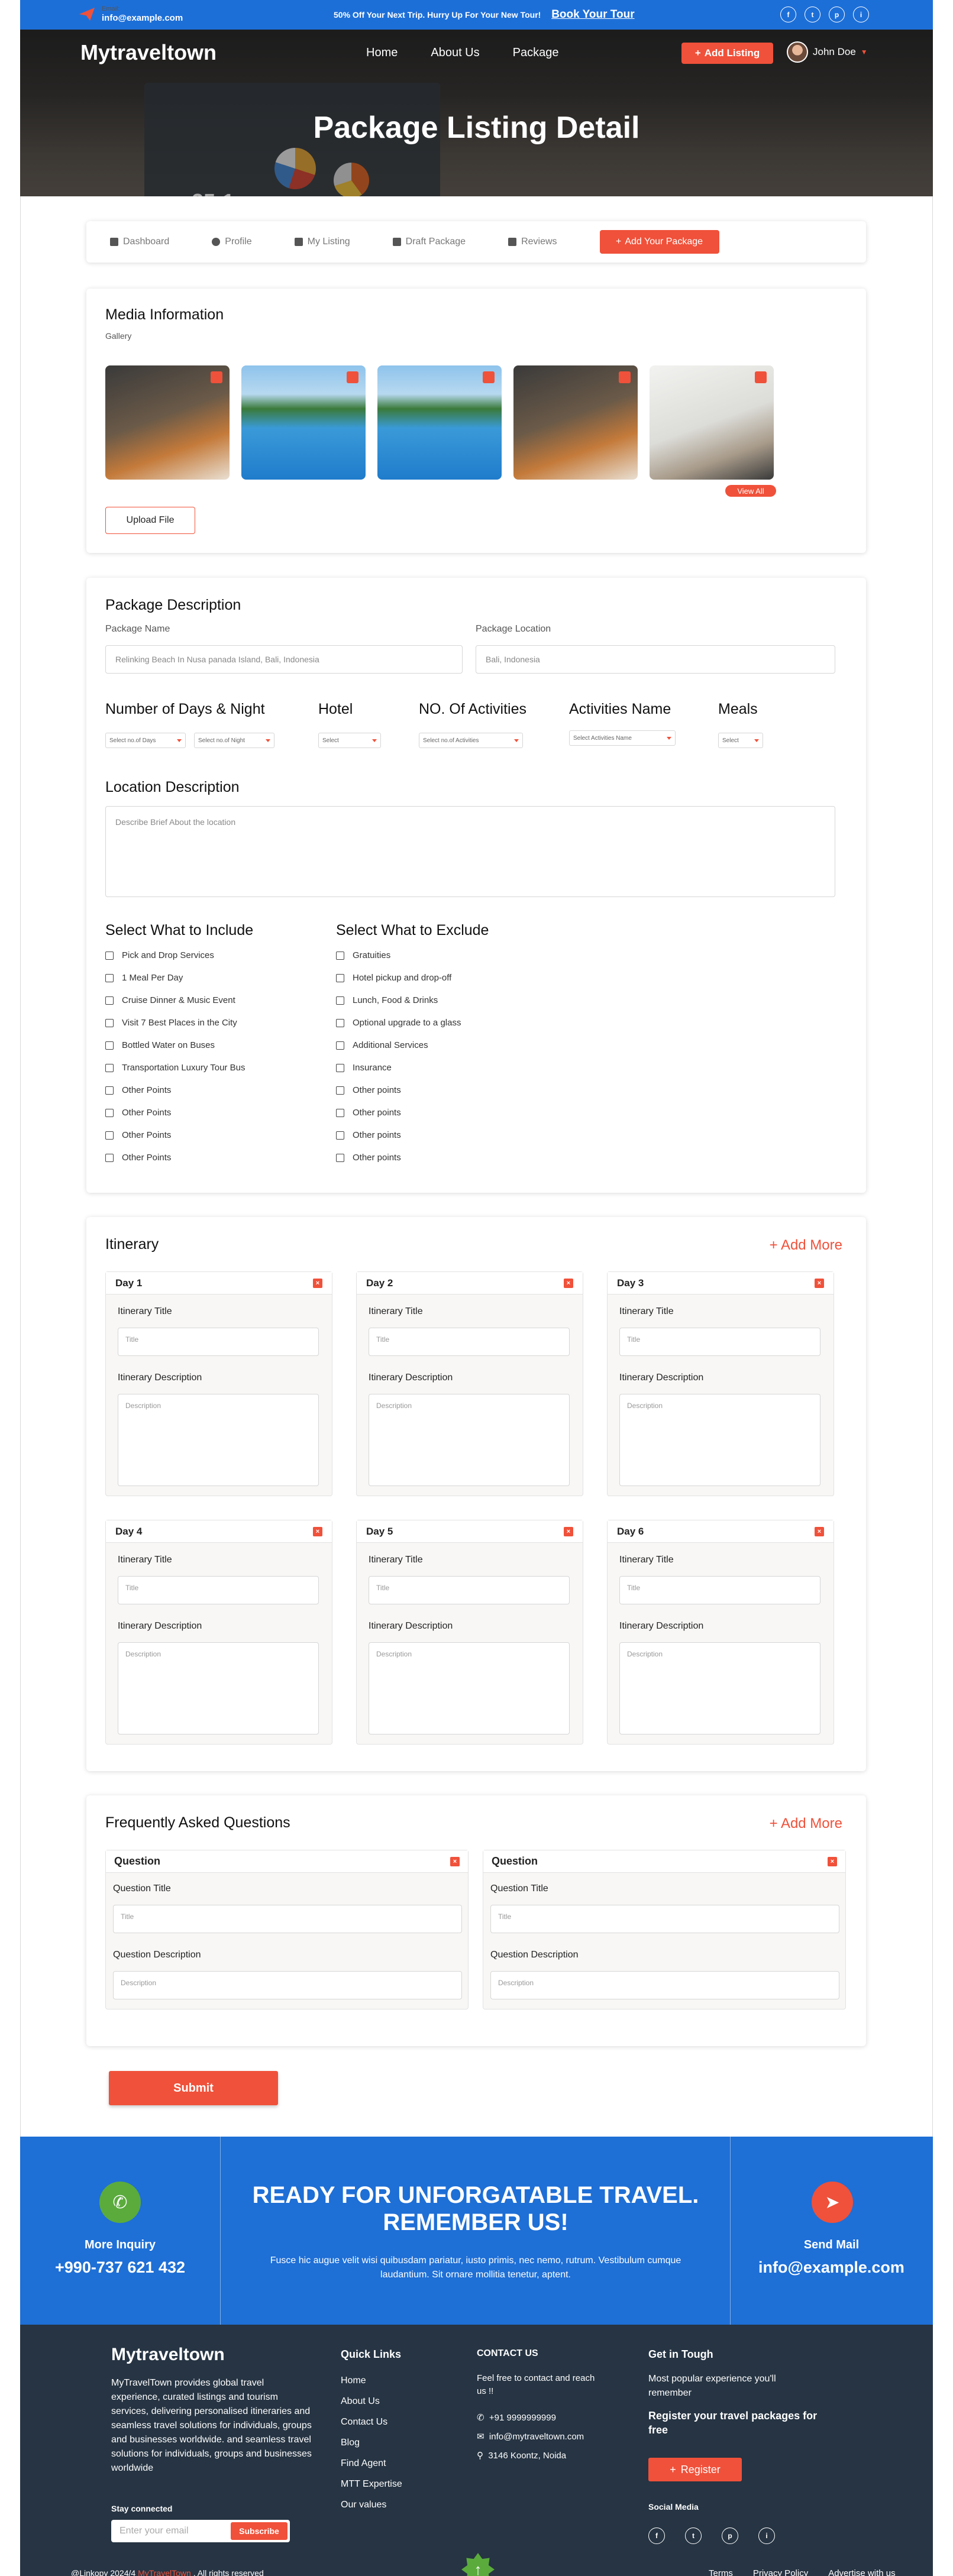 The height and width of the screenshot is (2576, 953). Describe the element at coordinates (148, 53) in the screenshot. I see `site-logo: Mytraveltown` at that location.